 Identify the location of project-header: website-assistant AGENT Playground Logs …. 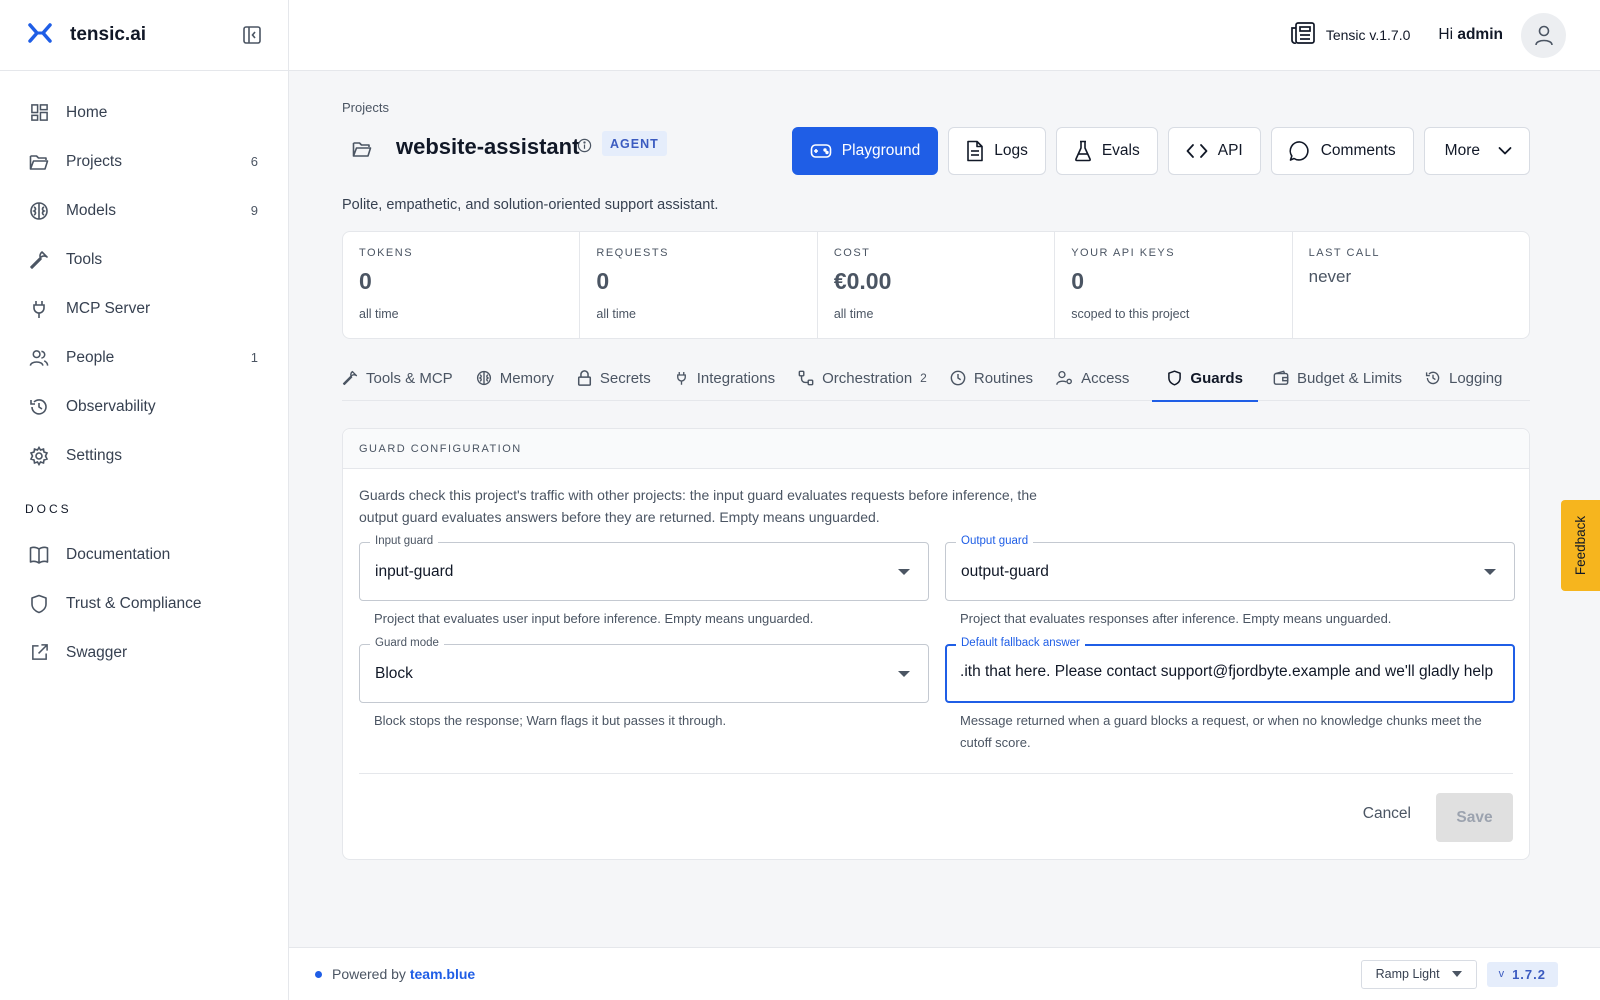
(936, 157).